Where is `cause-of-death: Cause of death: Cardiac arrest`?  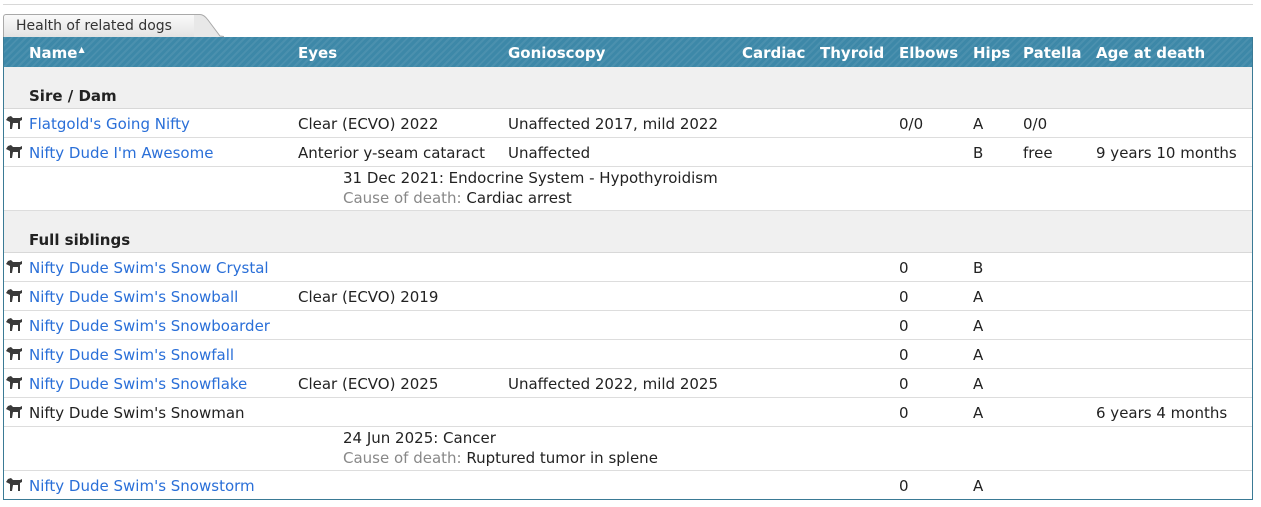 cause-of-death: Cause of death: Cardiac arrest is located at coordinates (457, 198).